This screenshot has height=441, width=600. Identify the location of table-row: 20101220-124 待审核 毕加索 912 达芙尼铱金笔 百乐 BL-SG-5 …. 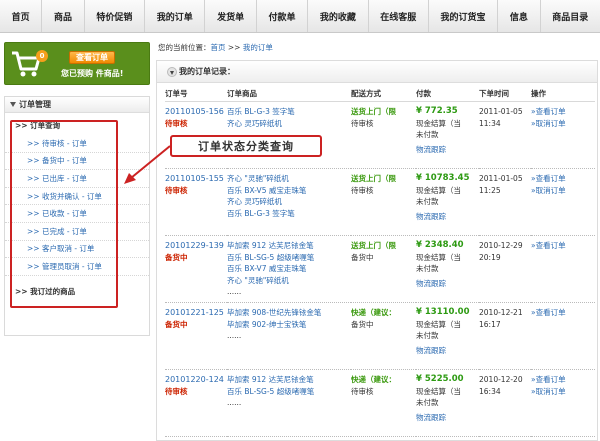
(380, 403).